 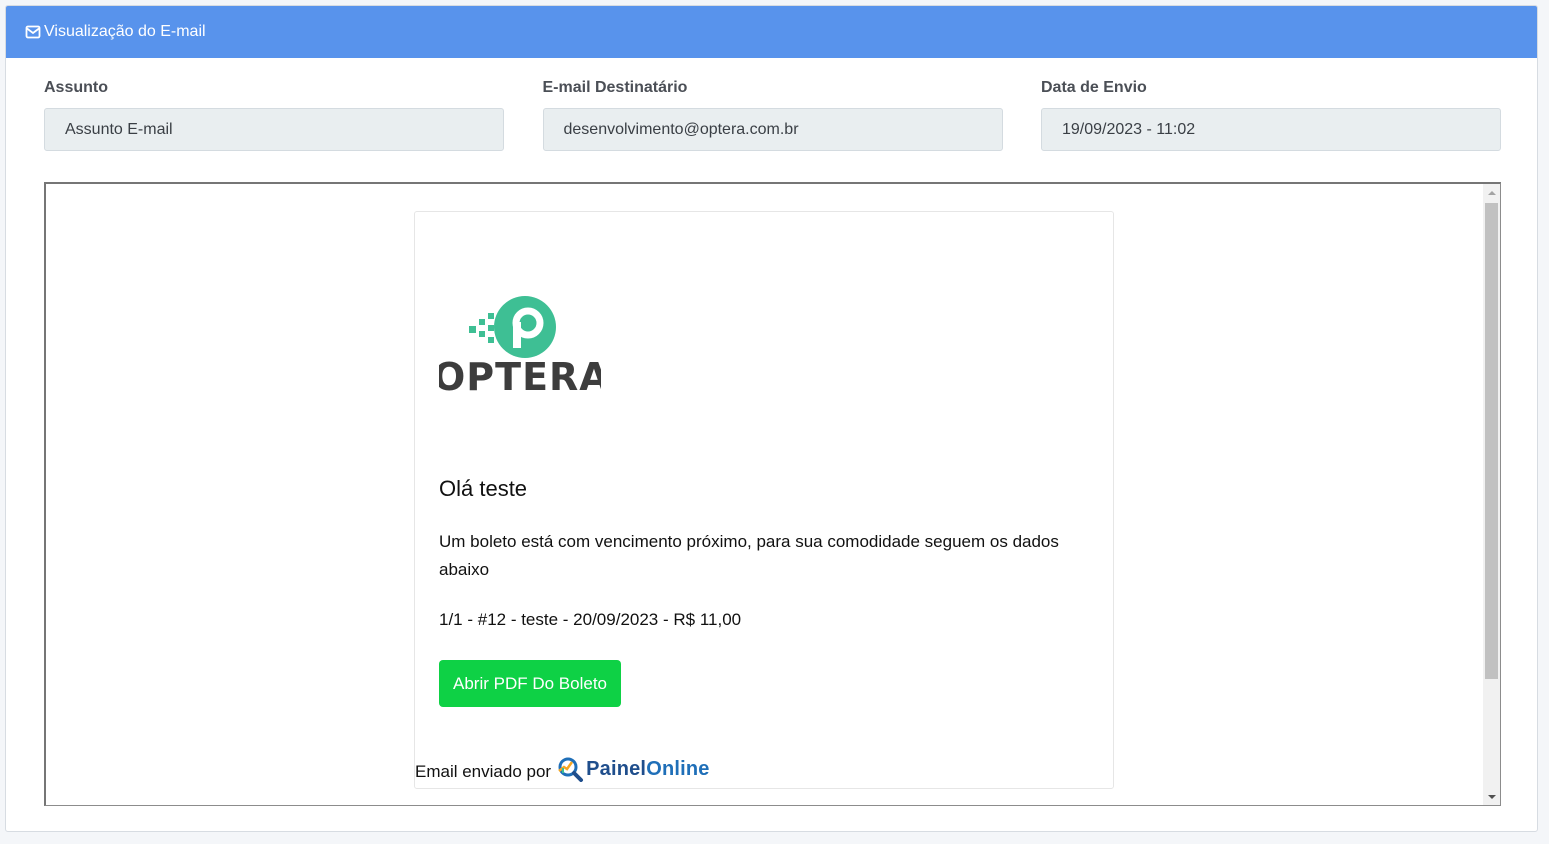 I want to click on scroll-up-arrow-icon, so click(x=1491, y=192).